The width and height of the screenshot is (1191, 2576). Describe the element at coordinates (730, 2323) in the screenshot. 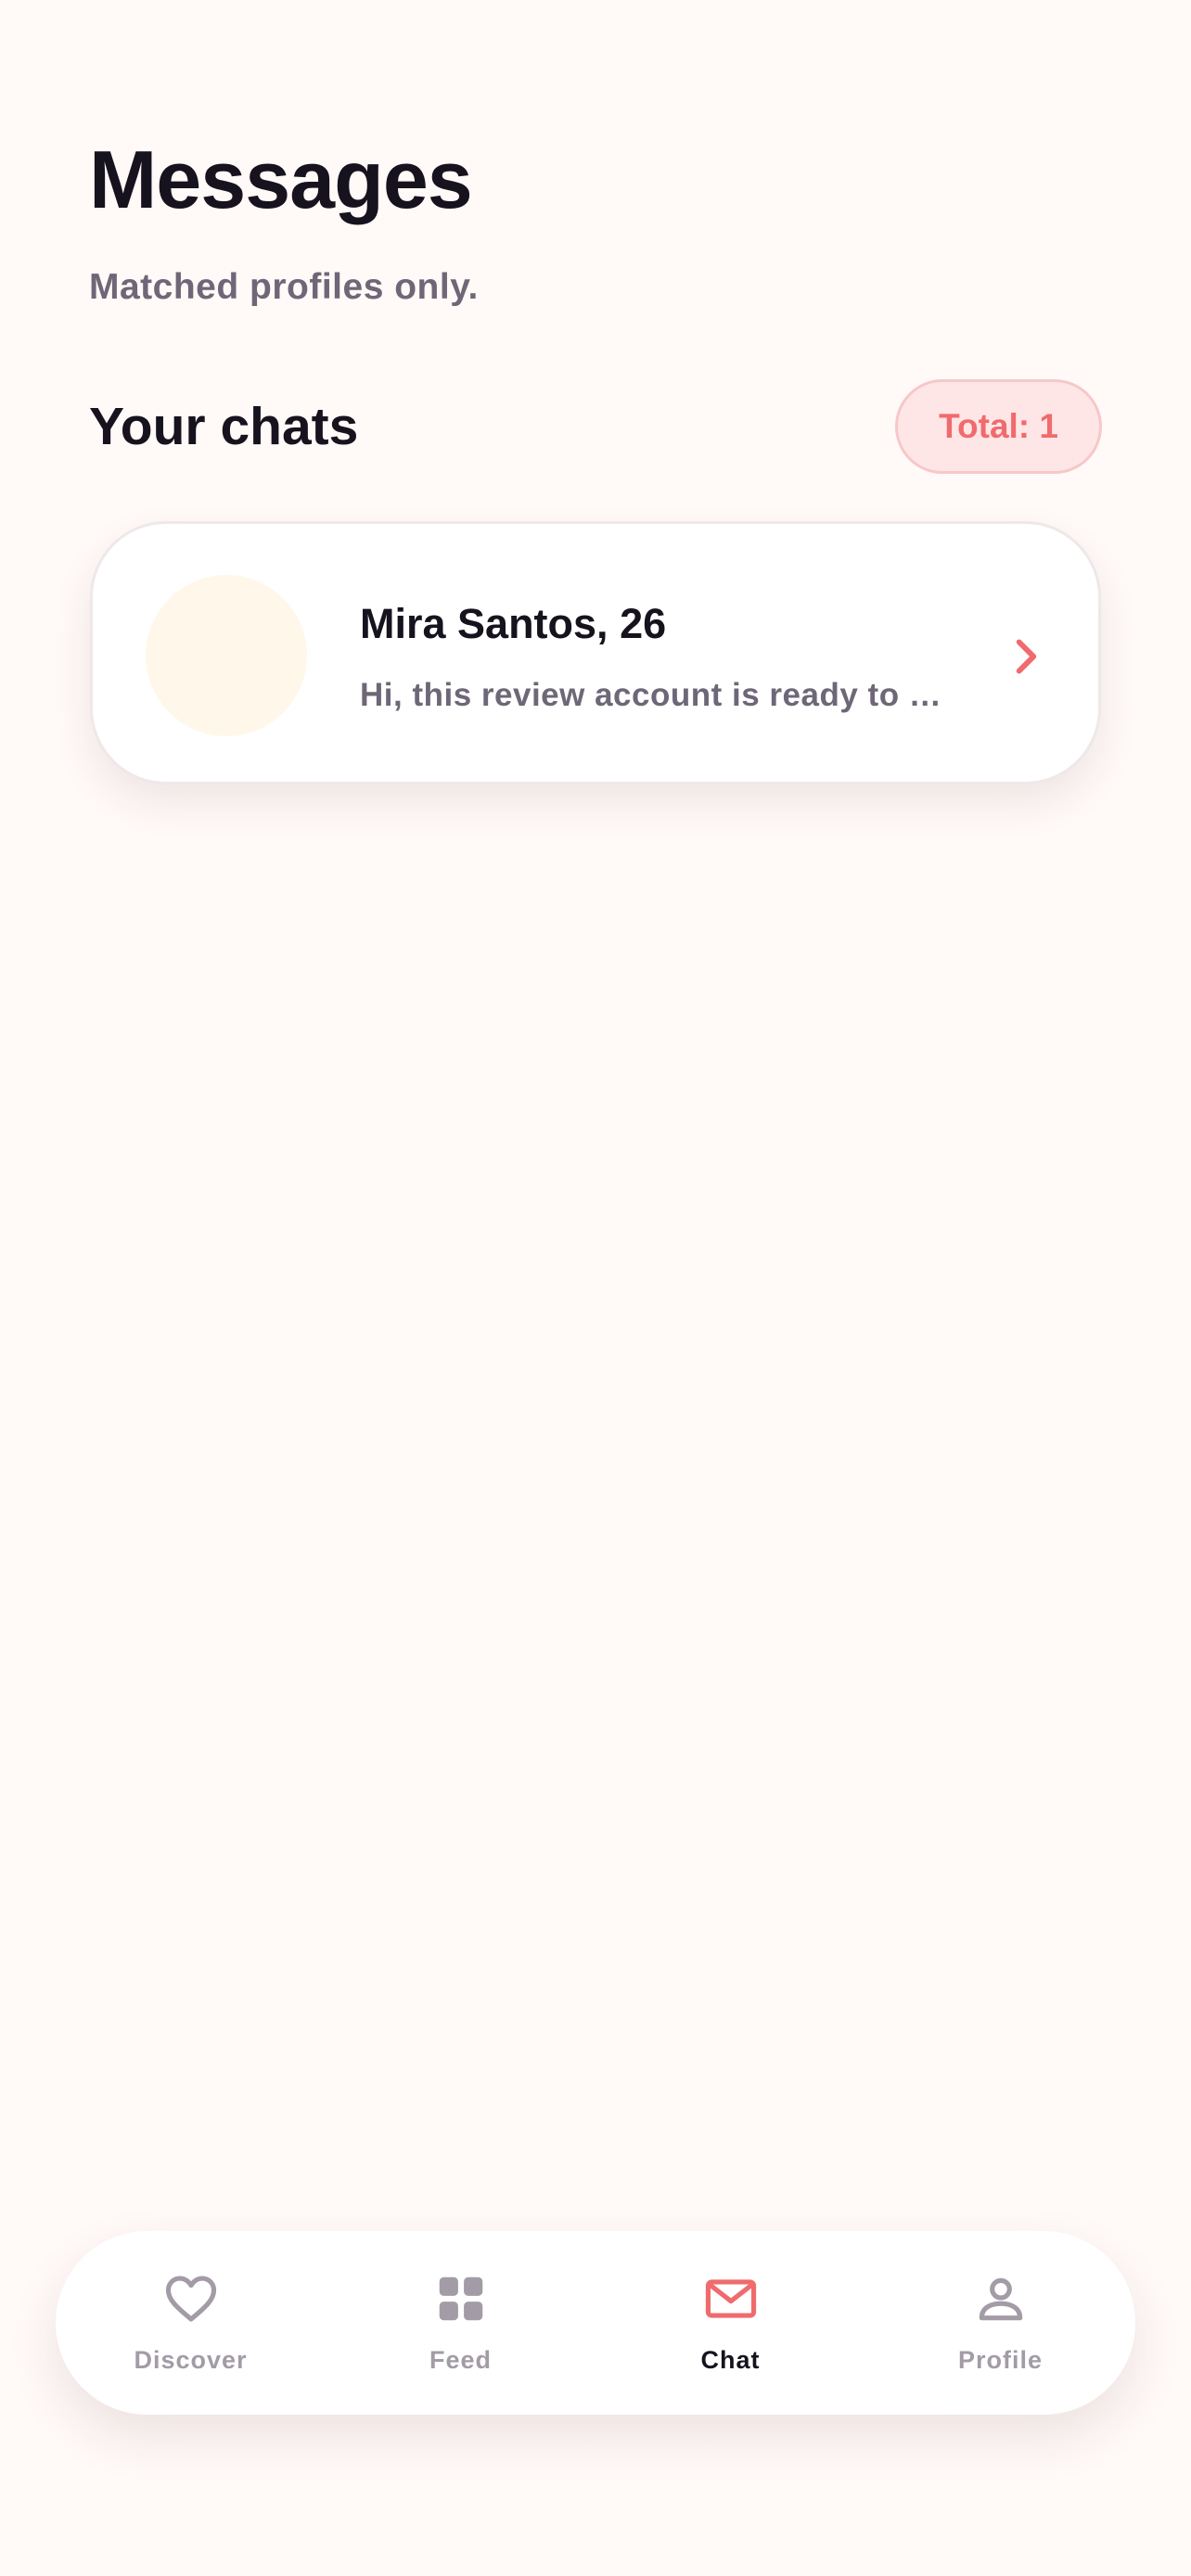

I see `nav-item-chat: Chat` at that location.